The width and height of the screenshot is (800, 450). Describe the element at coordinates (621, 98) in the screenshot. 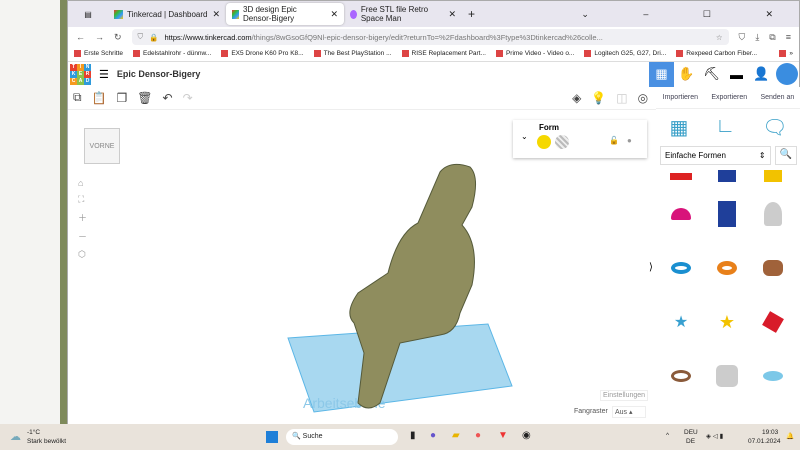

I see `group-icon: ◫` at that location.